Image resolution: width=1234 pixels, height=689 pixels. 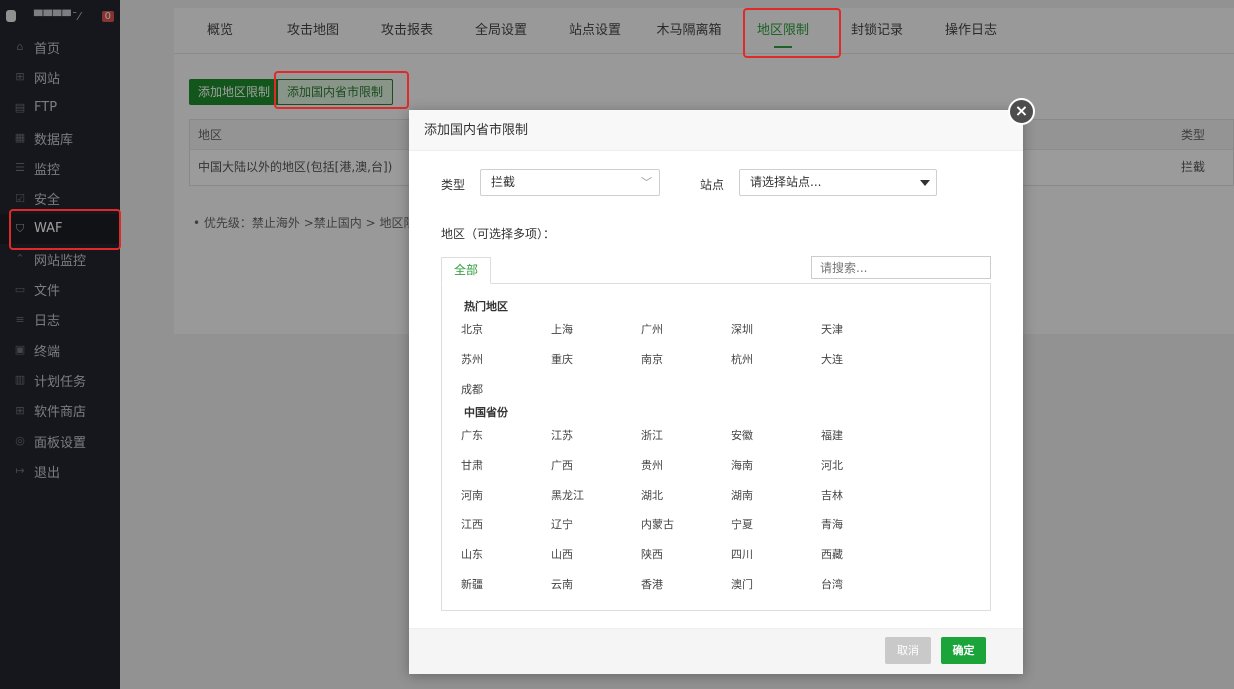 I want to click on region-label: 地区（可选择多项）：, so click(x=498, y=234).